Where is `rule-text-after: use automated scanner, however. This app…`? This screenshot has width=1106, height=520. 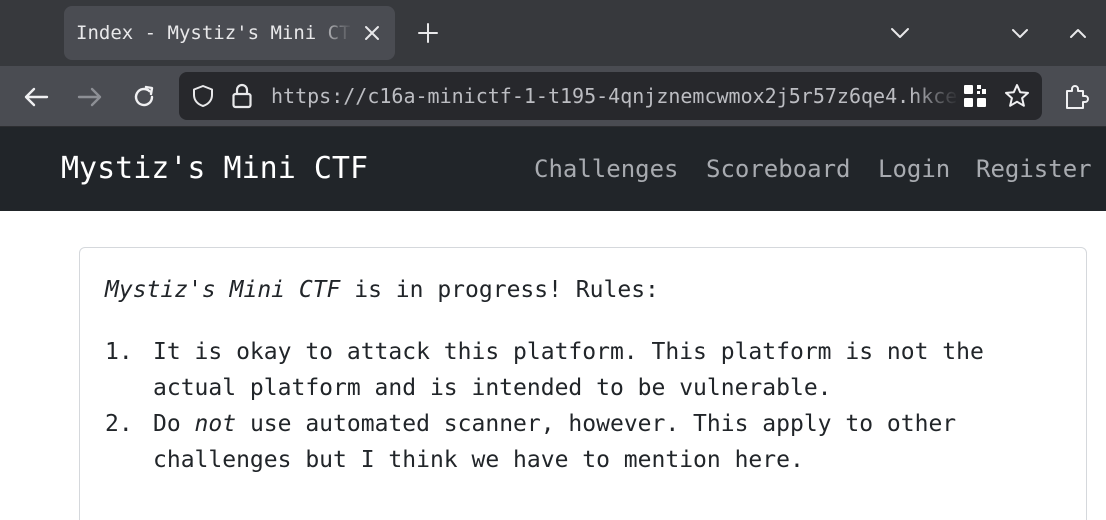
rule-text-after: use automated scanner, however. This app… is located at coordinates (555, 442).